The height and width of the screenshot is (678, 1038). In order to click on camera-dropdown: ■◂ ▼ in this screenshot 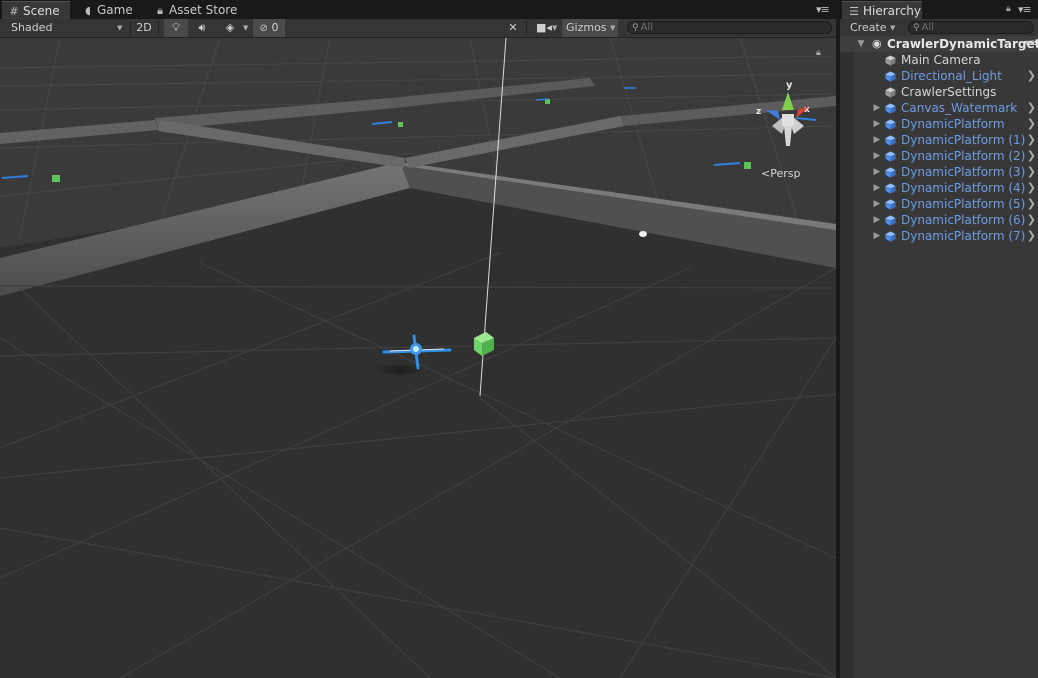, I will do `click(544, 28)`.